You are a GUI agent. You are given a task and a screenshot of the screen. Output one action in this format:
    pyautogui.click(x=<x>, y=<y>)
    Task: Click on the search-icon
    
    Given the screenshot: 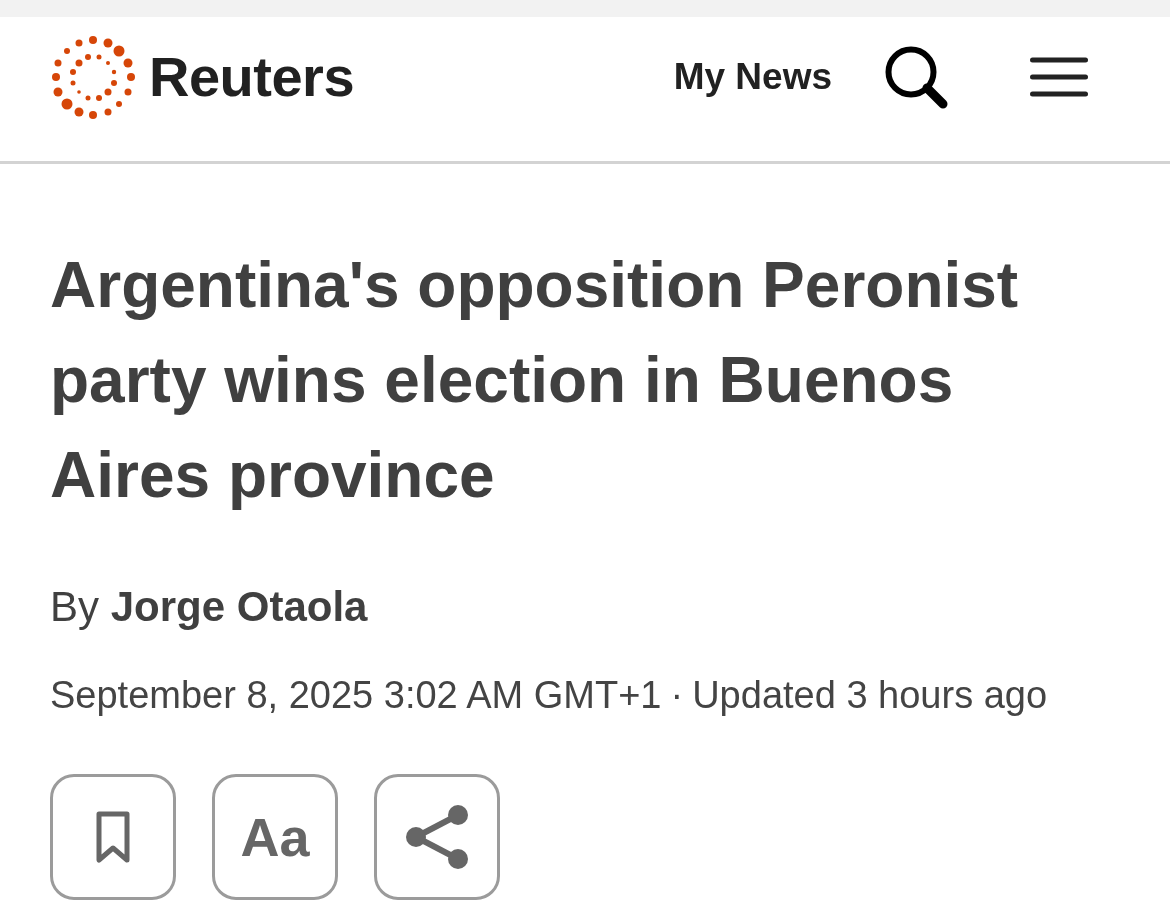 What is the action you would take?
    pyautogui.click(x=916, y=76)
    